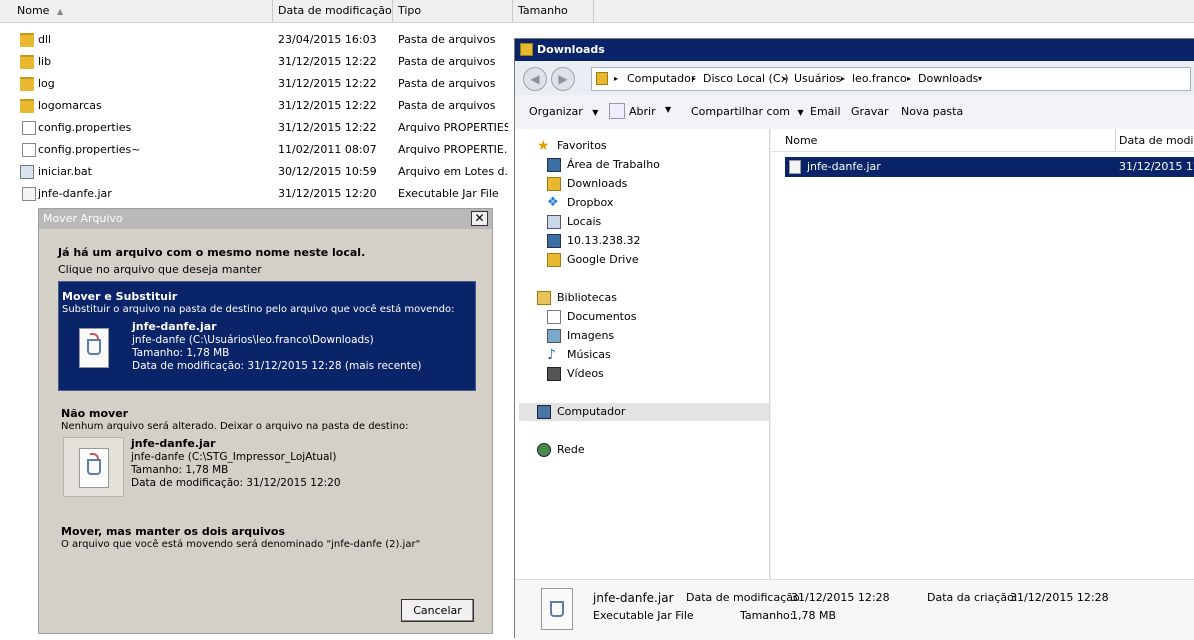 The width and height of the screenshot is (1194, 640). I want to click on chevron-down-icon: ▾, so click(980, 79).